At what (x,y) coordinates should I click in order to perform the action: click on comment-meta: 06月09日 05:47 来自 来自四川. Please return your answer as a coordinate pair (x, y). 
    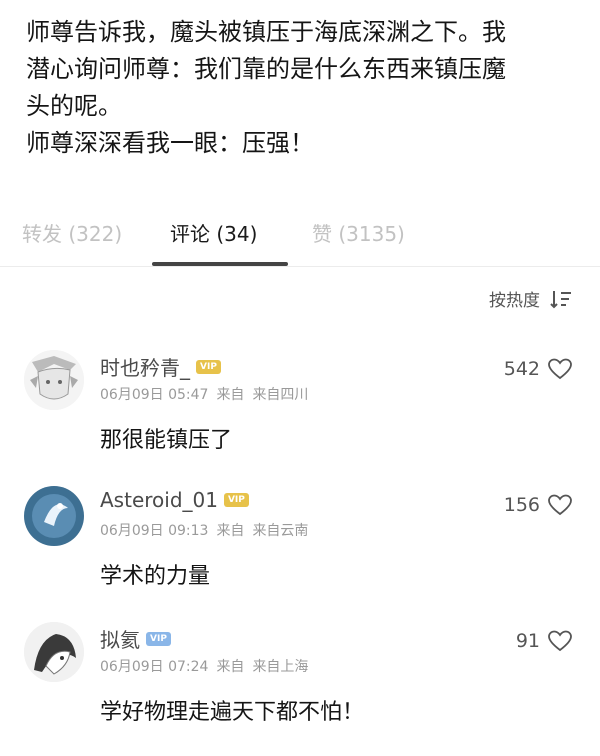
    Looking at the image, I should click on (204, 394).